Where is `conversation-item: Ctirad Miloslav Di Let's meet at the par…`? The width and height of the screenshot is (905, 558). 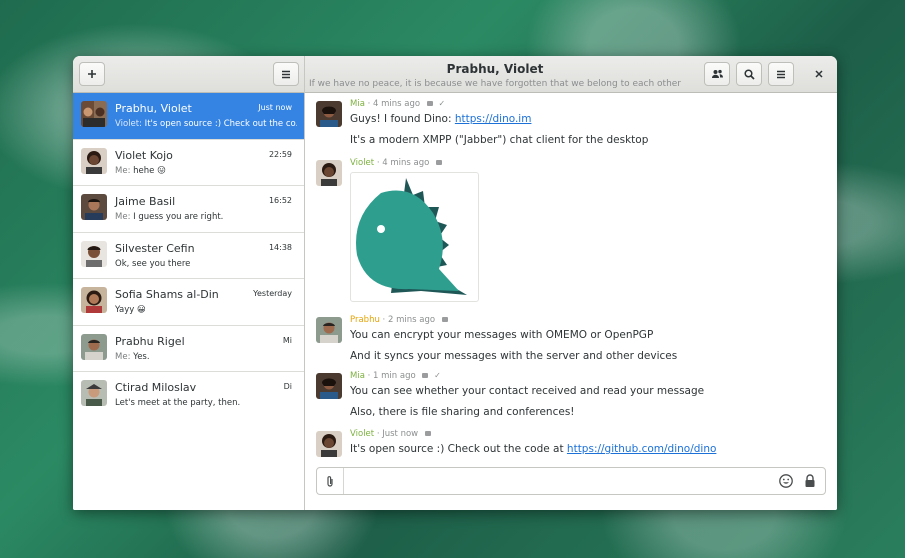 conversation-item: Ctirad Miloslav Di Let's meet at the par… is located at coordinates (188, 395).